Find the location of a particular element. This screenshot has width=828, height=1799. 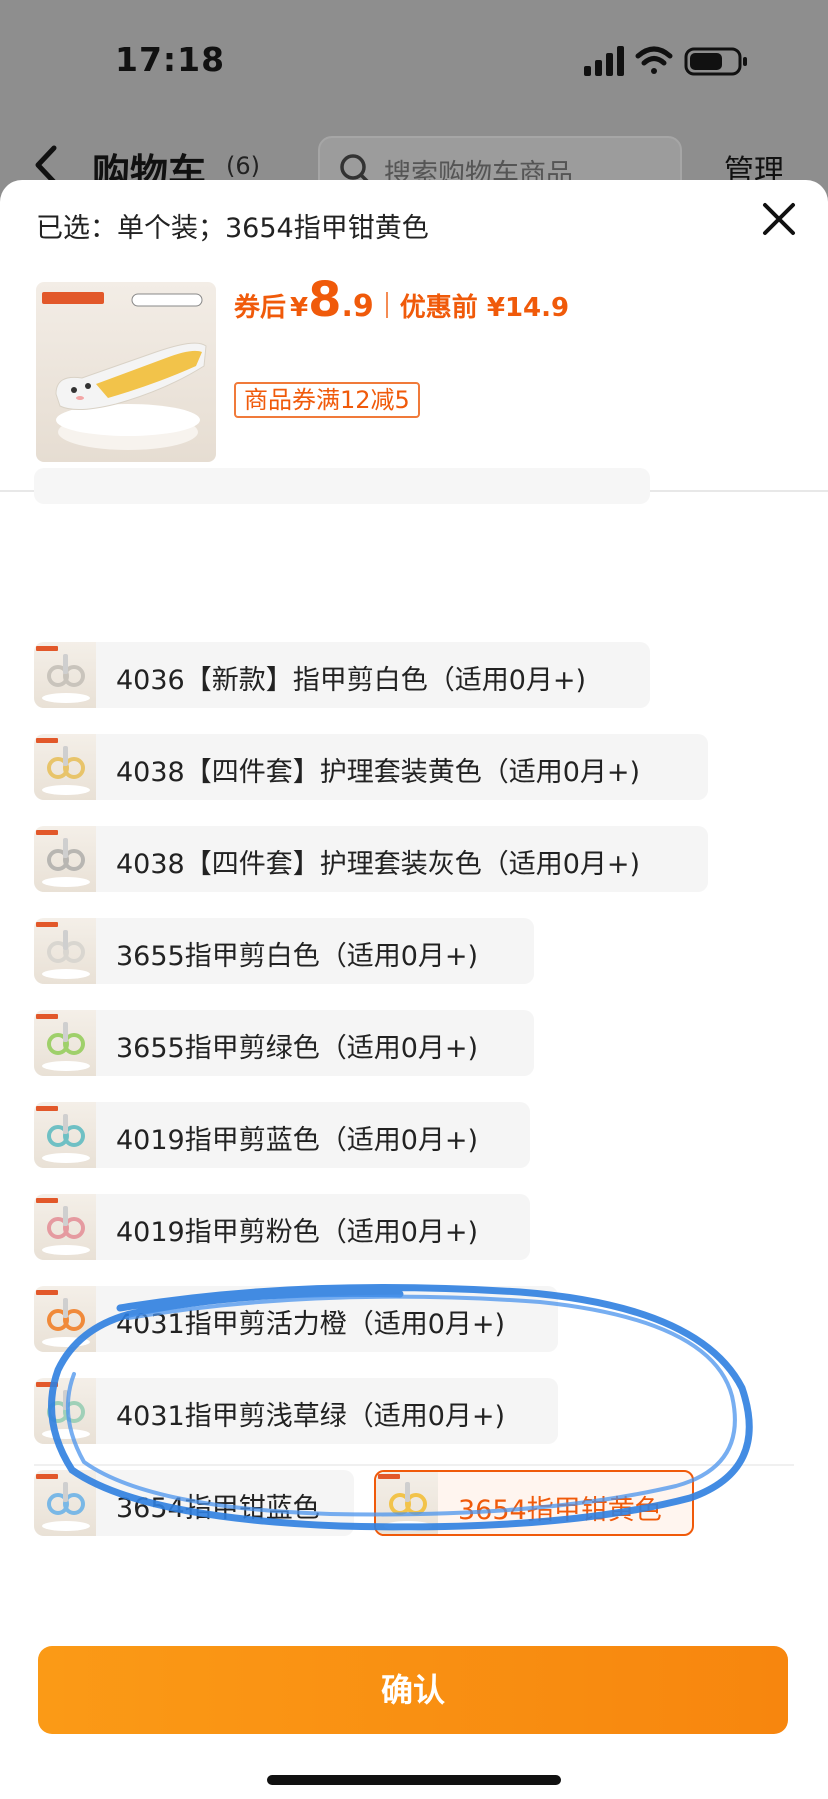

sku-option: 3655指甲剪白色（适用0月+) is located at coordinates (284, 951).